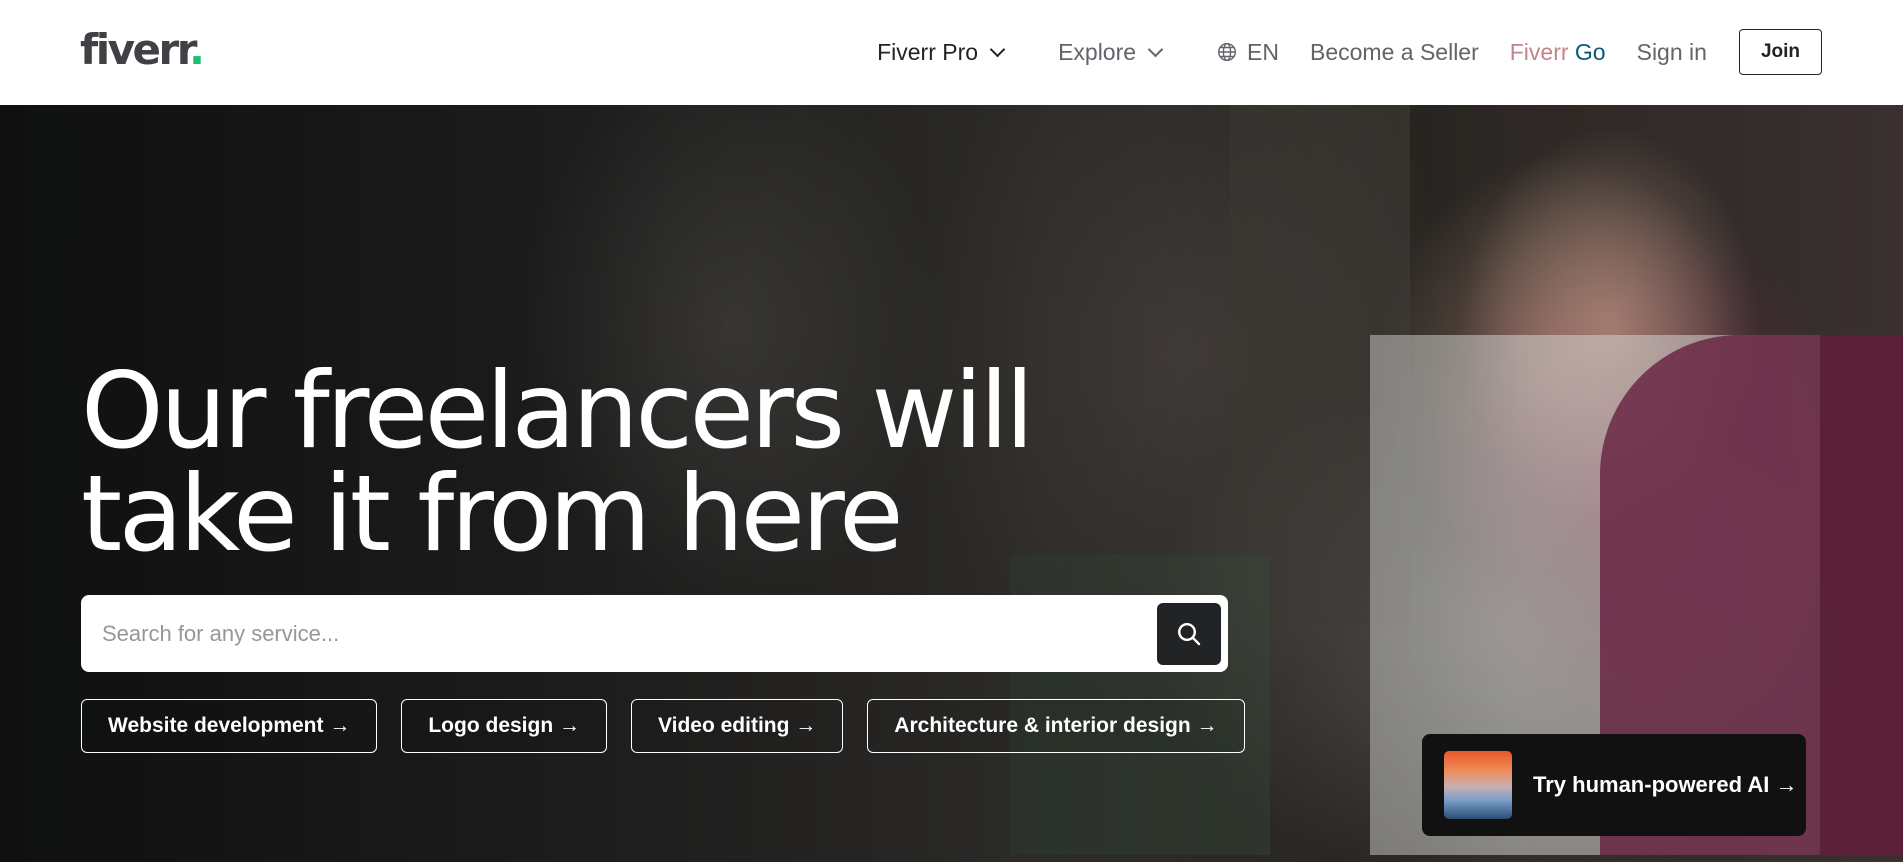 The height and width of the screenshot is (862, 1903). What do you see at coordinates (619, 633) in the screenshot?
I see `search-input` at bounding box center [619, 633].